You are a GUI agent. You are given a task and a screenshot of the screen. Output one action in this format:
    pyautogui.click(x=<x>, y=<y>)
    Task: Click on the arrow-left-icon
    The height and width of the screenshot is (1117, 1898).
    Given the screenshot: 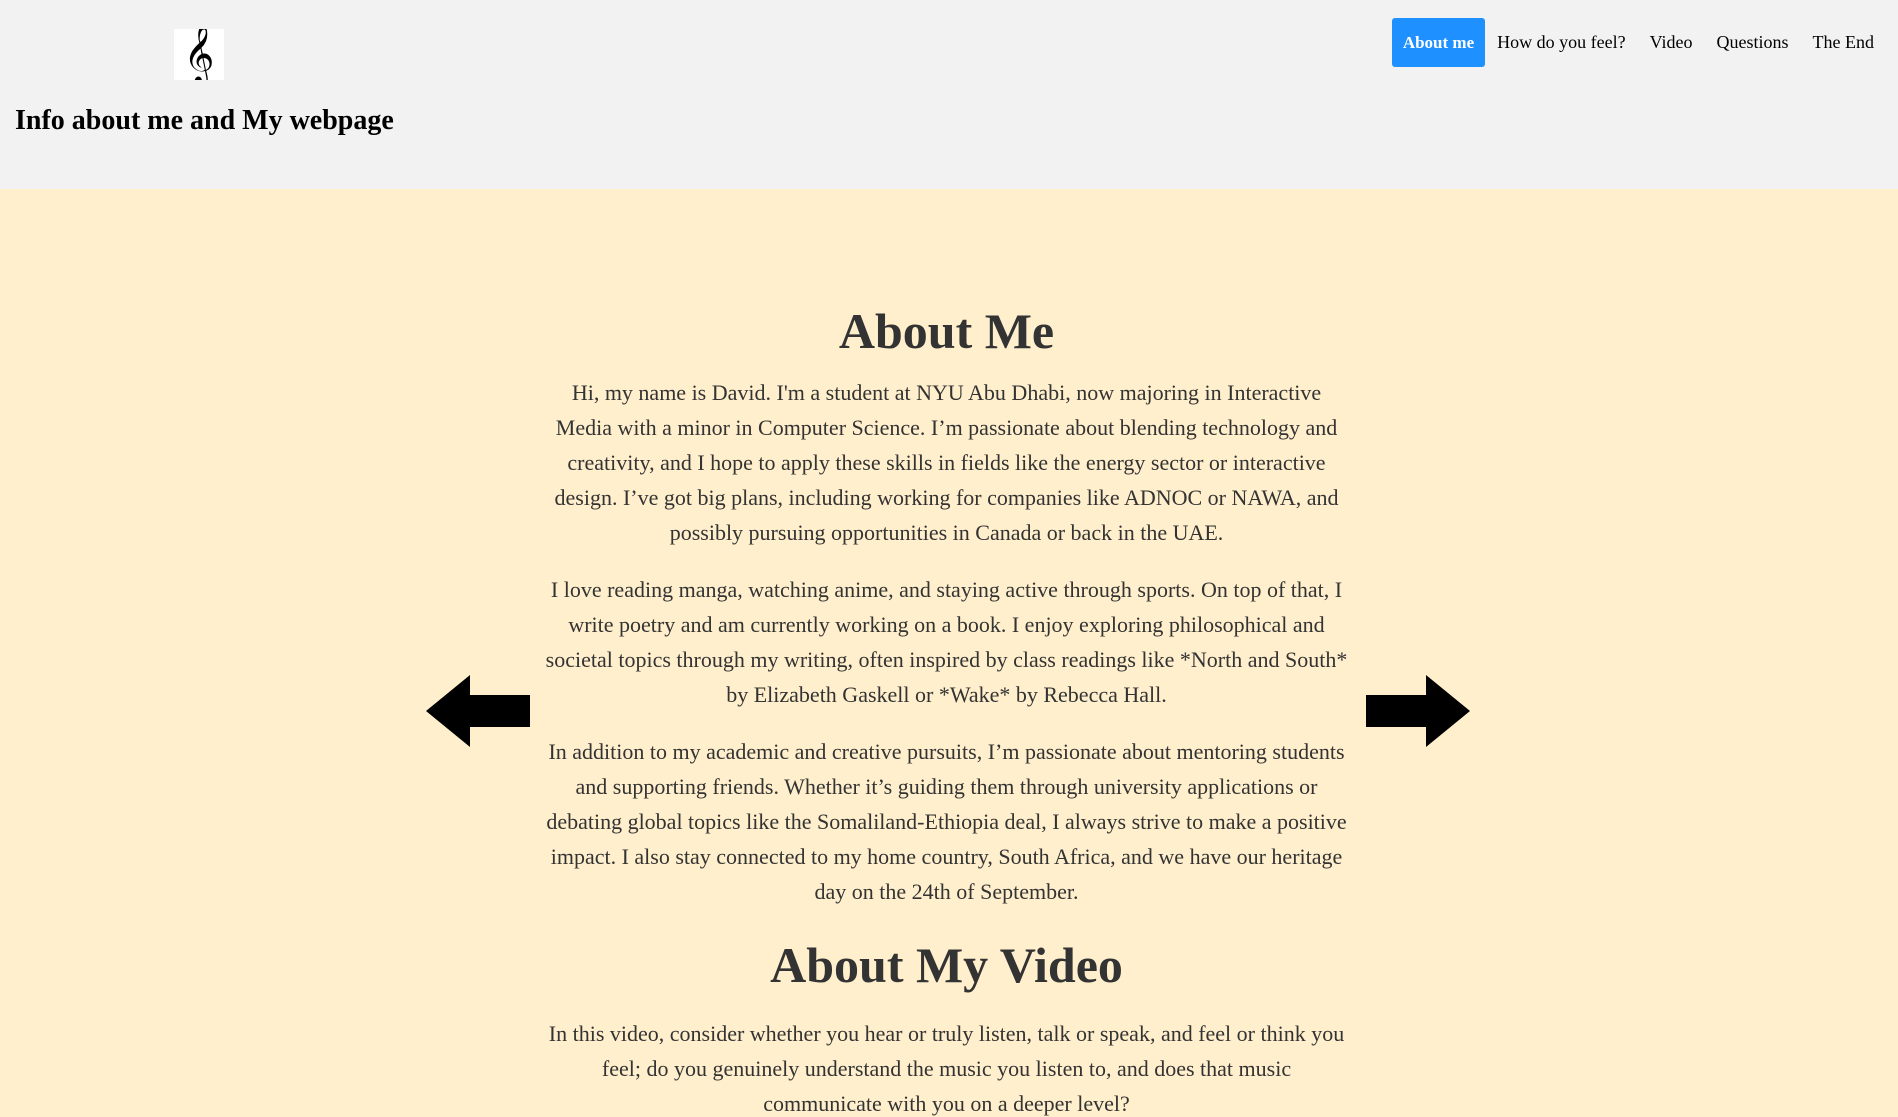 What is the action you would take?
    pyautogui.click(x=478, y=711)
    